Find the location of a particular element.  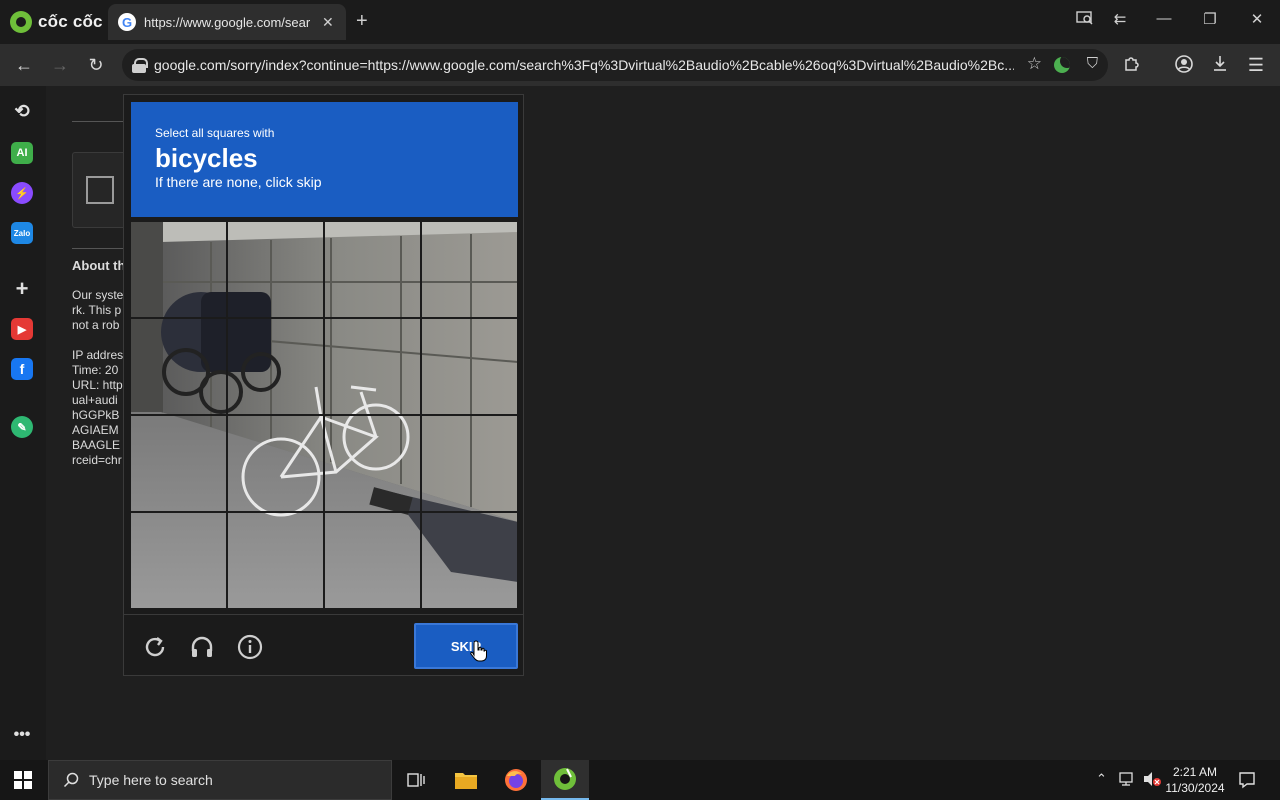

zalo-icon: Zalo is located at coordinates (22, 233).